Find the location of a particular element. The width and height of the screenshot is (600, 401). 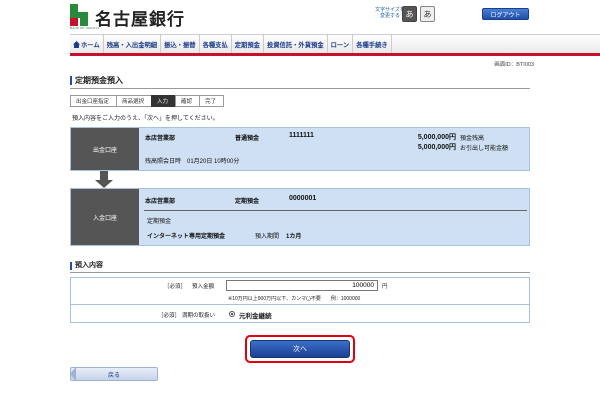

page-title: 定期預金預入 is located at coordinates (96, 80).